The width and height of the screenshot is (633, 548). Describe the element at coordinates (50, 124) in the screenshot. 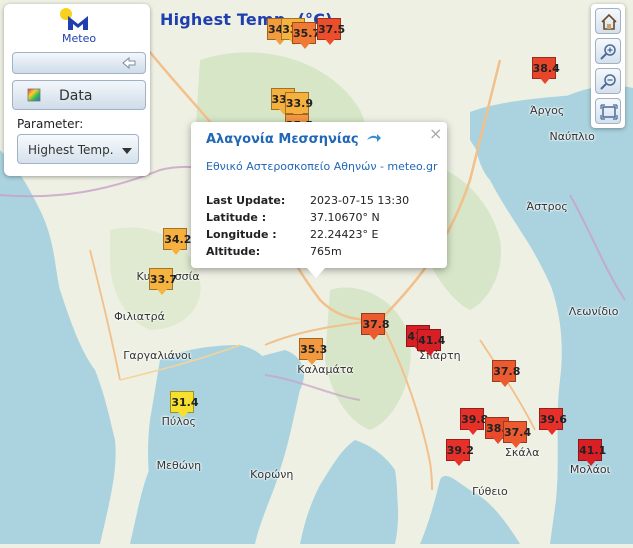

I see `parameter-label: Parameter:` at that location.